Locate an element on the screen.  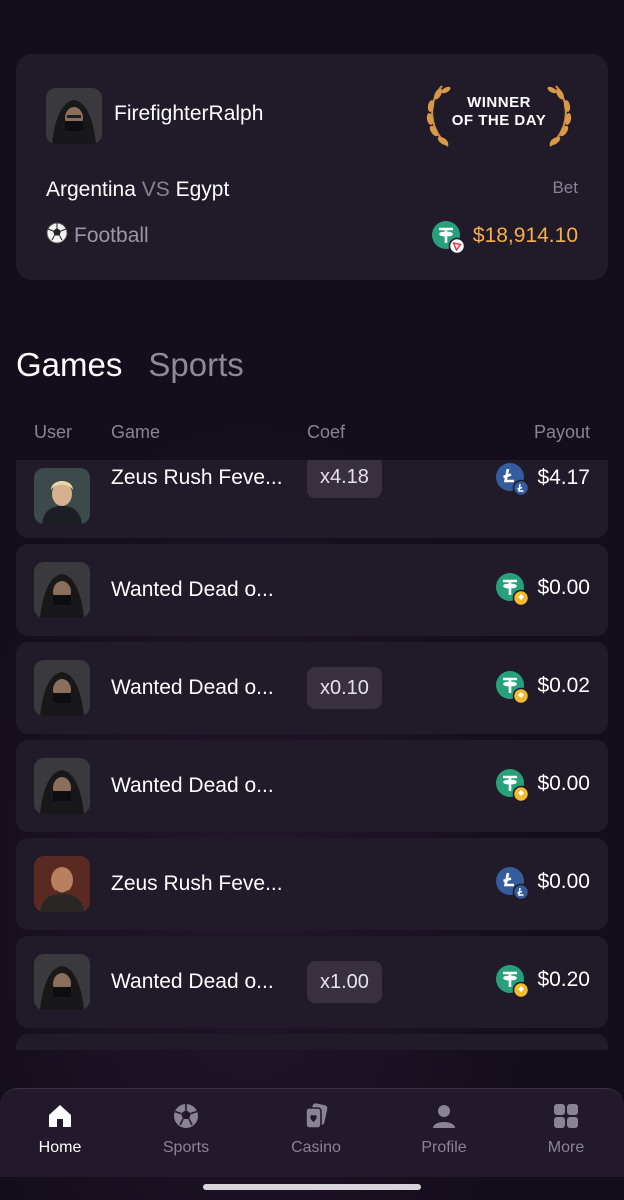
tab-games: Games is located at coordinates (69, 365).